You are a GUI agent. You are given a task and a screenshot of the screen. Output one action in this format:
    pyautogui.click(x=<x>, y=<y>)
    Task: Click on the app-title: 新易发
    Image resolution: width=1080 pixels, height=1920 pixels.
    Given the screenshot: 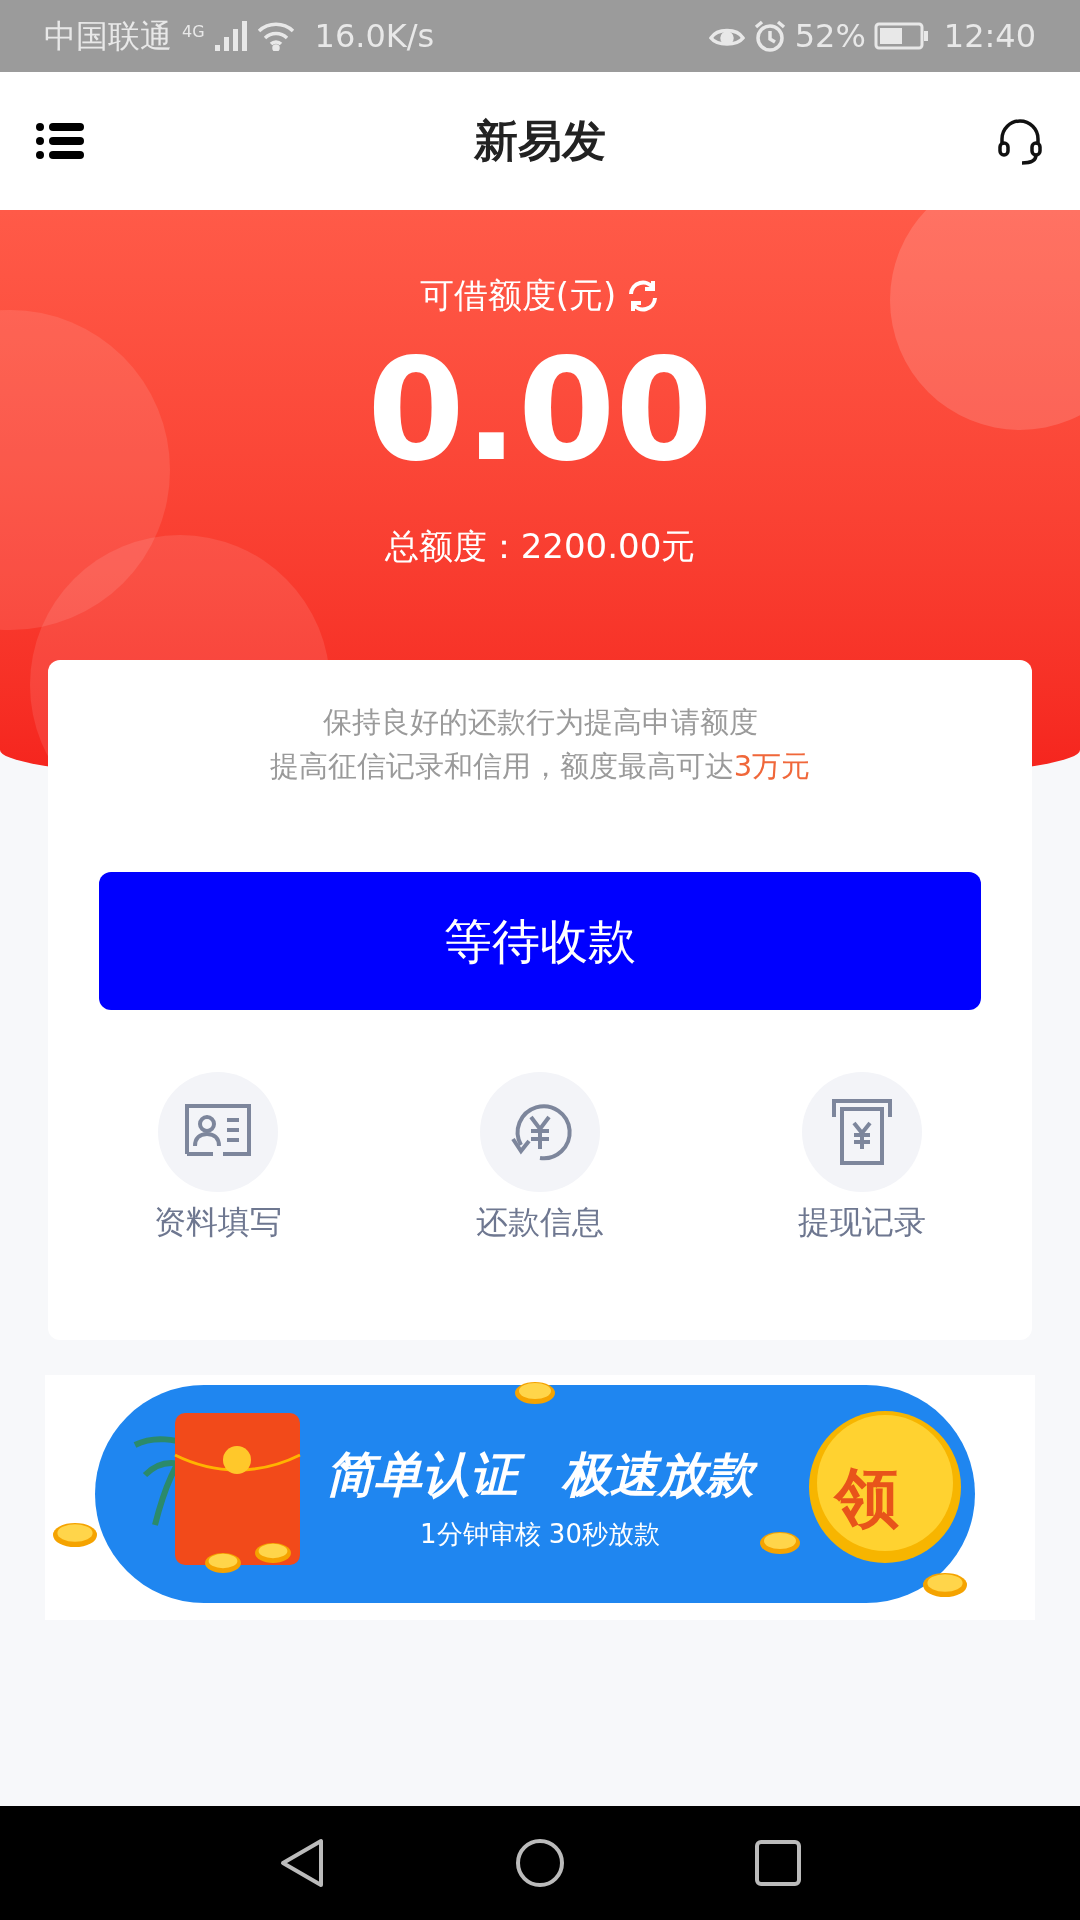 What is the action you would take?
    pyautogui.click(x=540, y=141)
    